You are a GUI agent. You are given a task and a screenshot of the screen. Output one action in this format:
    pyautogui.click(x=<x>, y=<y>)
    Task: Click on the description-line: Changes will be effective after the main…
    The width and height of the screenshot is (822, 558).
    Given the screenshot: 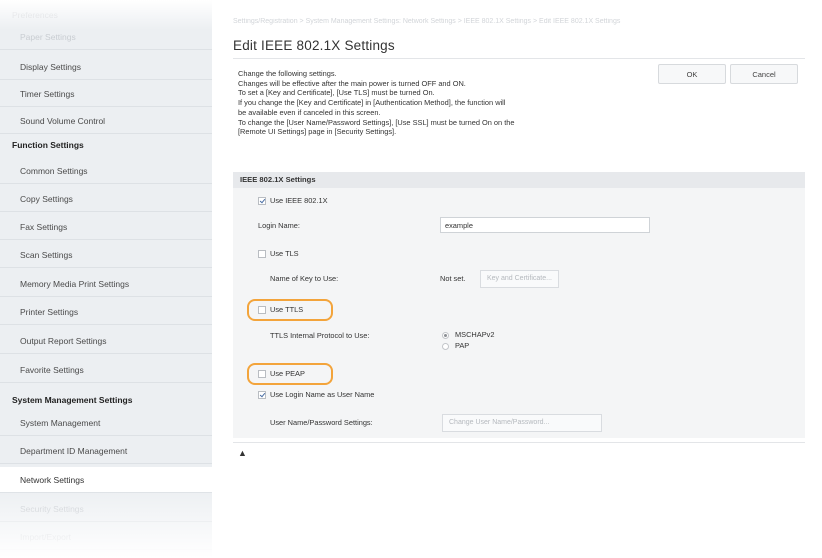 What is the action you would take?
    pyautogui.click(x=352, y=83)
    